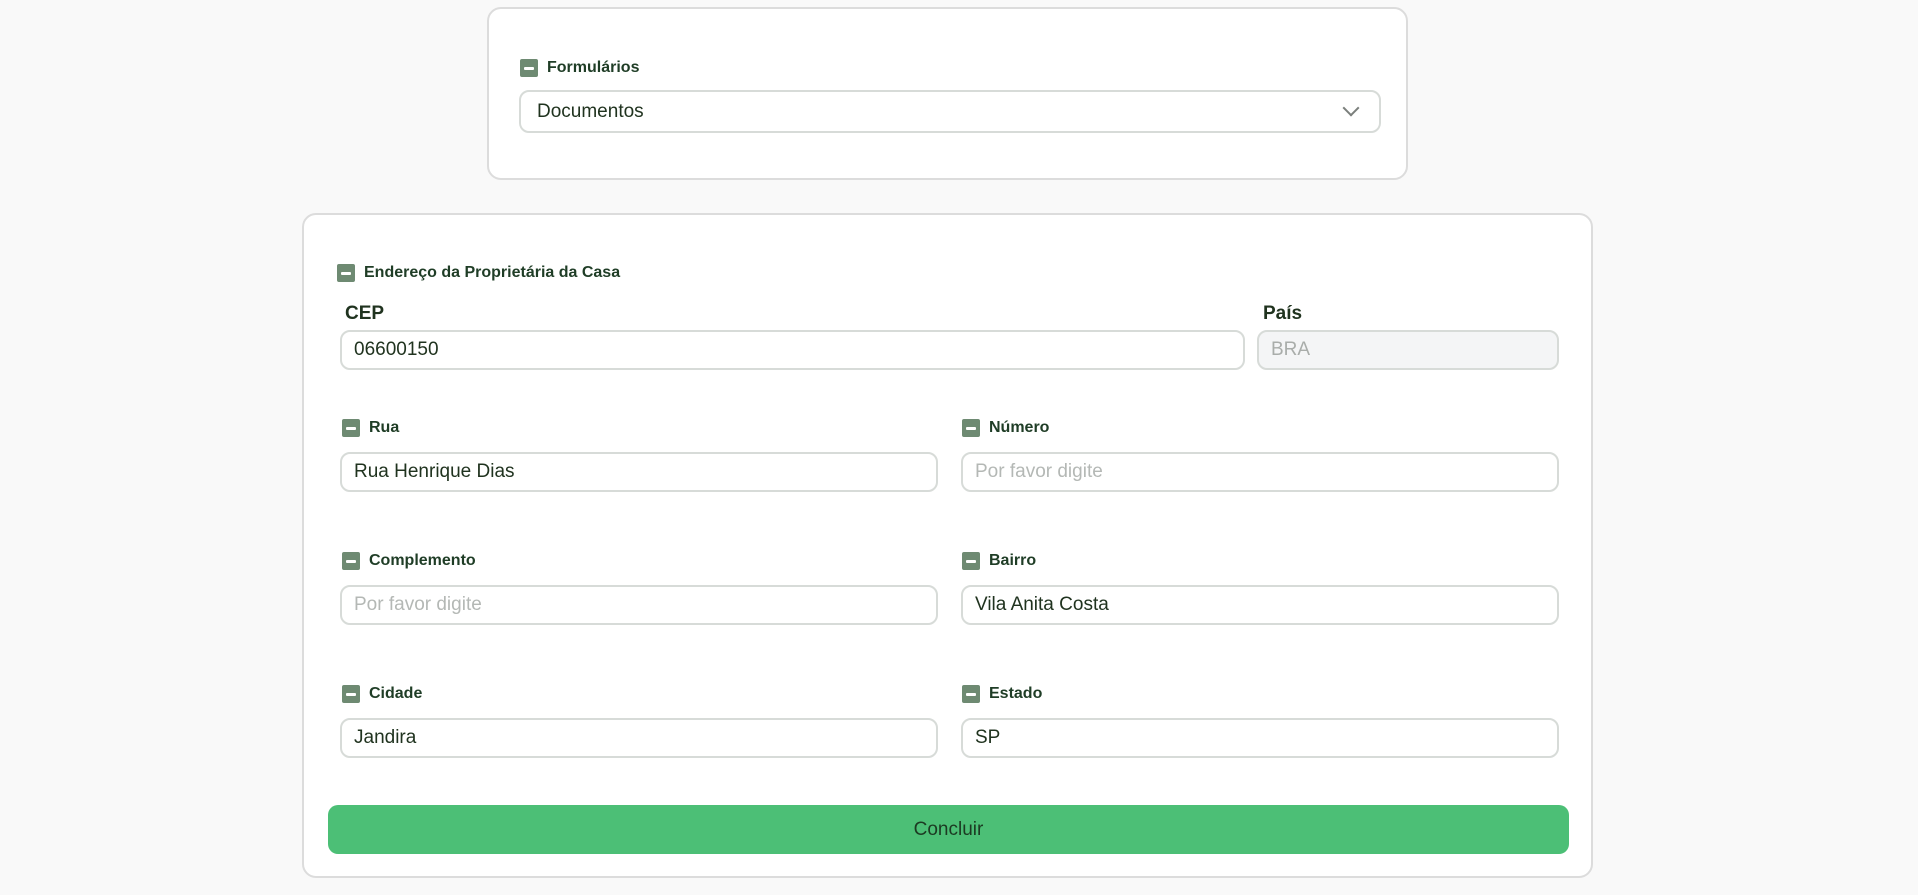 The width and height of the screenshot is (1918, 895). What do you see at coordinates (1016, 693) in the screenshot?
I see `estado-label: Estado` at bounding box center [1016, 693].